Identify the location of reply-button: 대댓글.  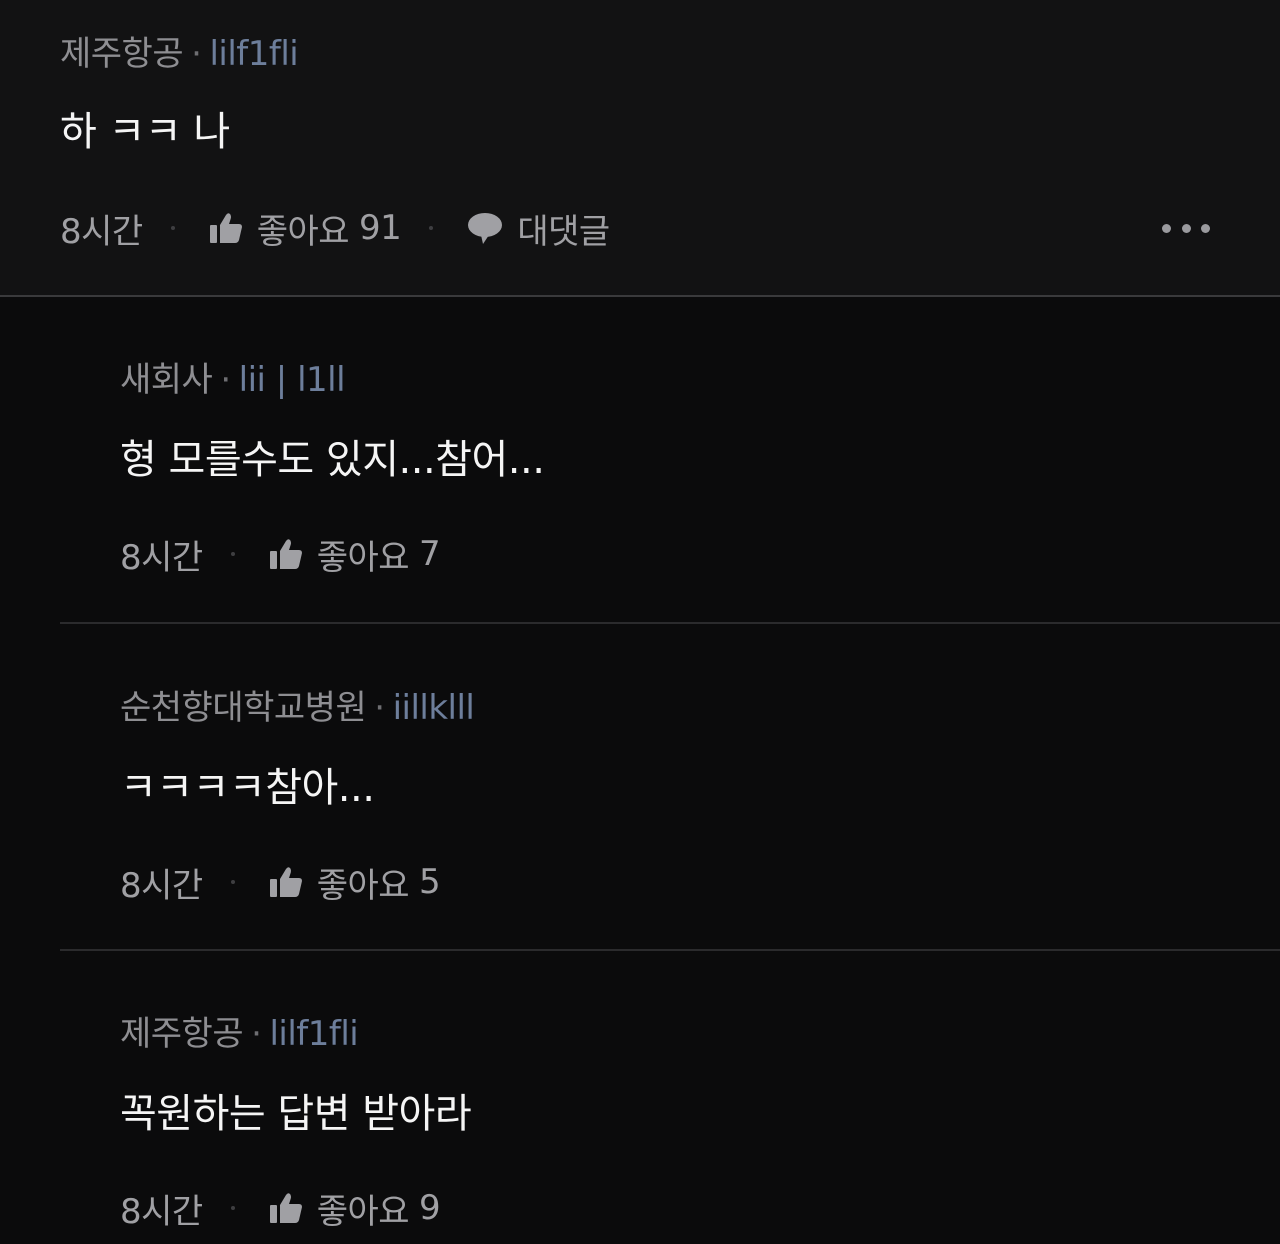
(538, 228).